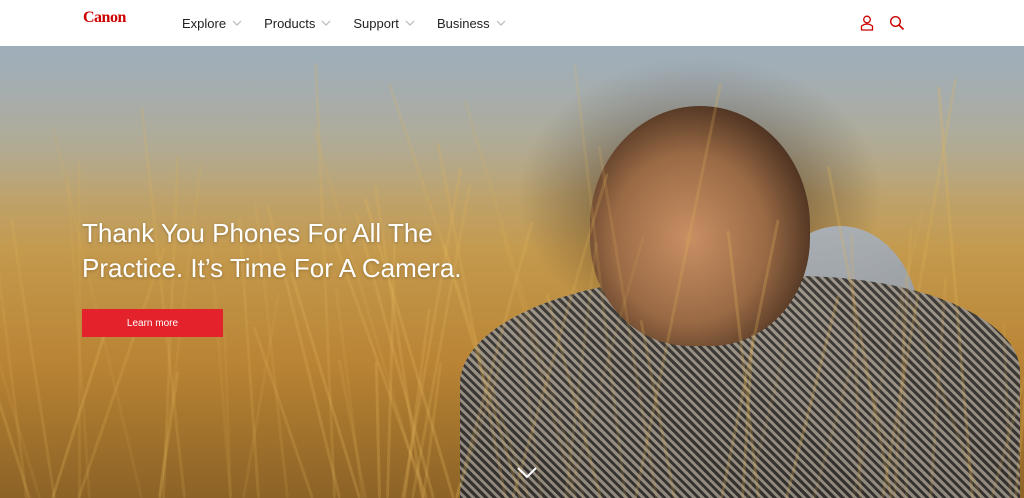 This screenshot has height=498, width=1024. Describe the element at coordinates (152, 323) in the screenshot. I see `learn-more-button: Learn more` at that location.